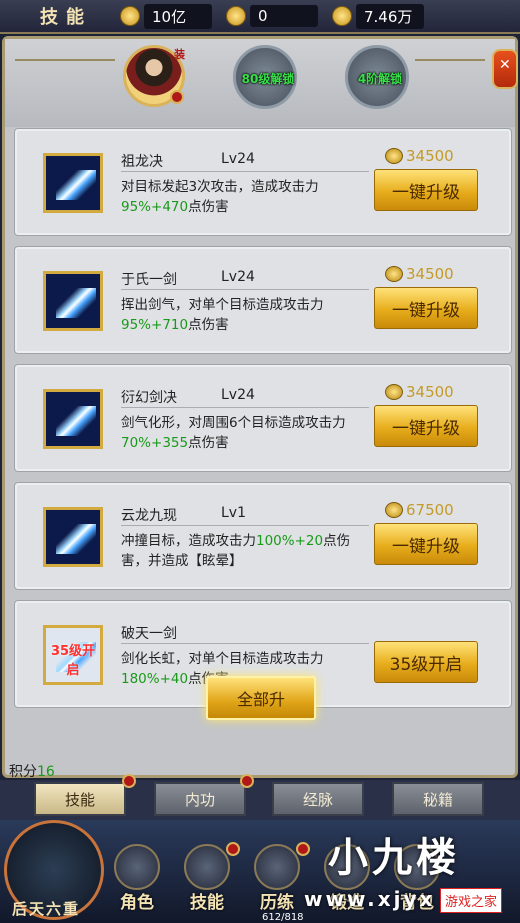 The image size is (520, 923). What do you see at coordinates (450, 60) in the screenshot?
I see `right-ornament` at bounding box center [450, 60].